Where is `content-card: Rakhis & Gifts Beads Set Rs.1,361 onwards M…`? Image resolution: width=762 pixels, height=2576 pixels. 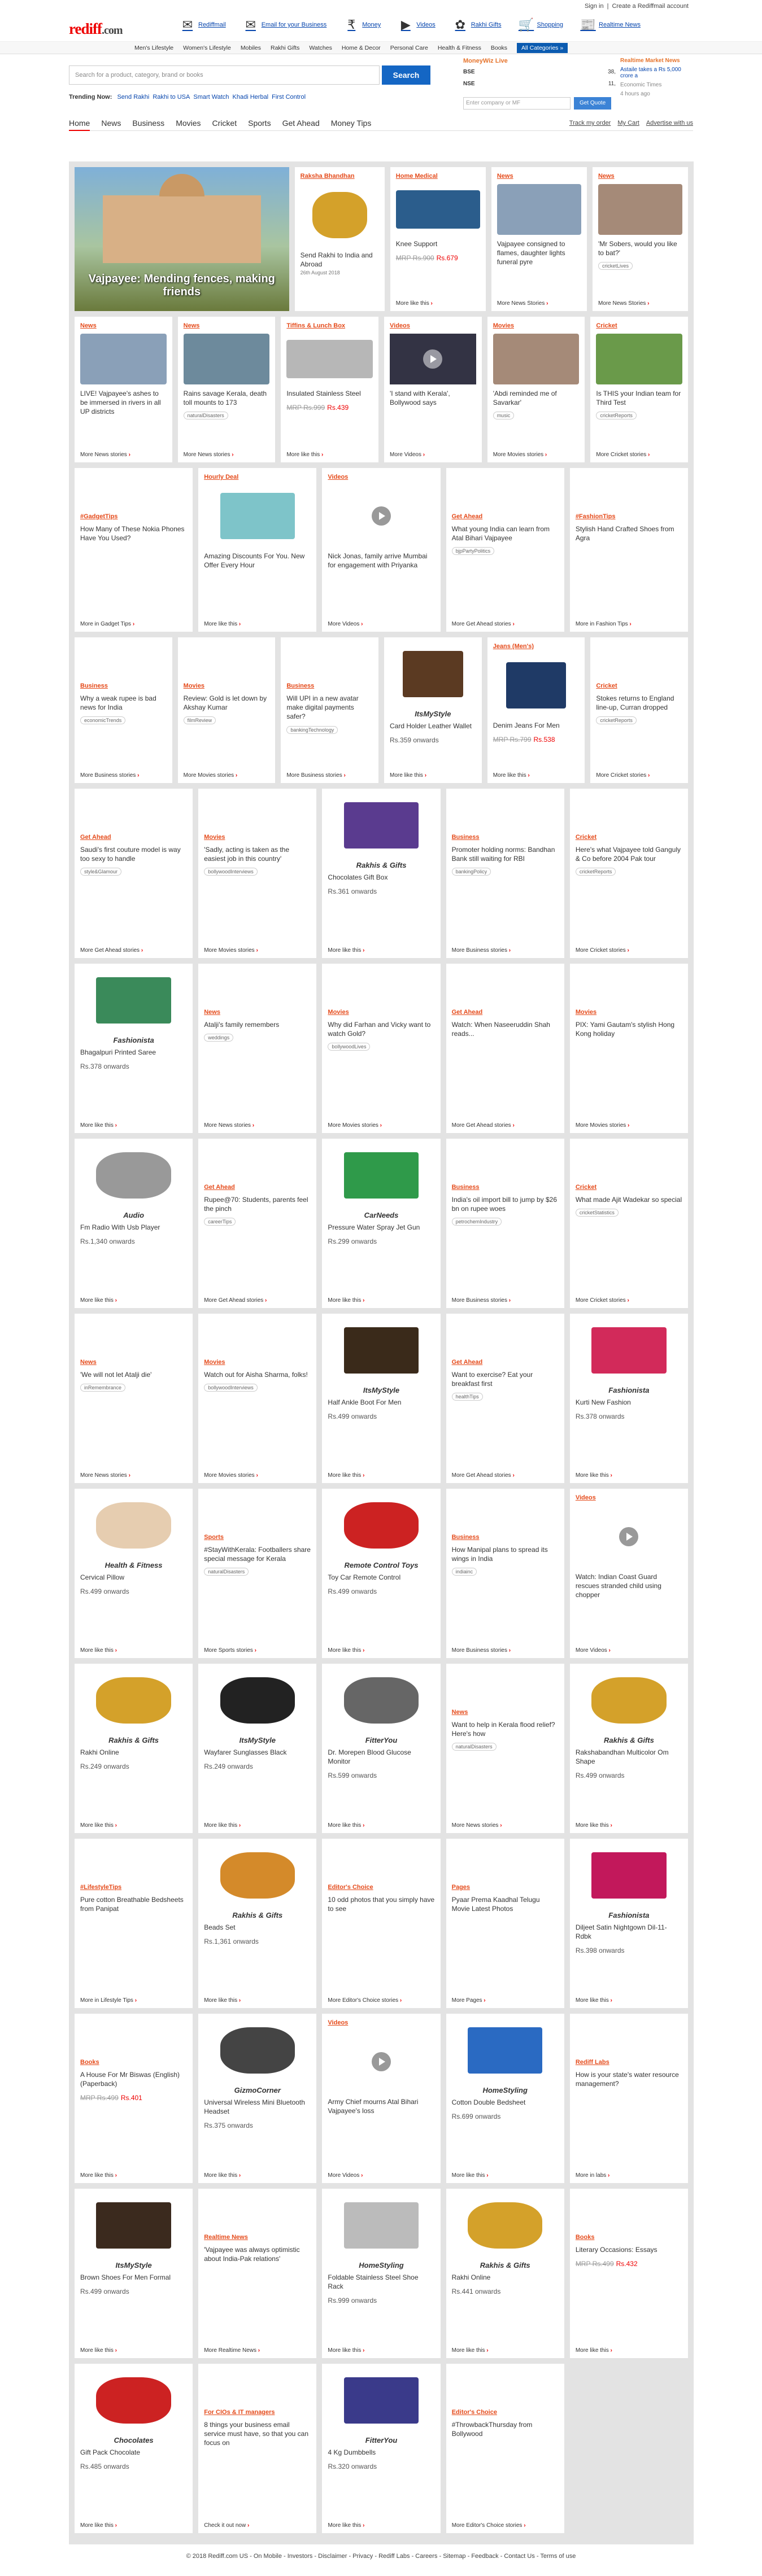 content-card: Rakhis & Gifts Beads Set Rs.1,361 onwards M… is located at coordinates (258, 1924).